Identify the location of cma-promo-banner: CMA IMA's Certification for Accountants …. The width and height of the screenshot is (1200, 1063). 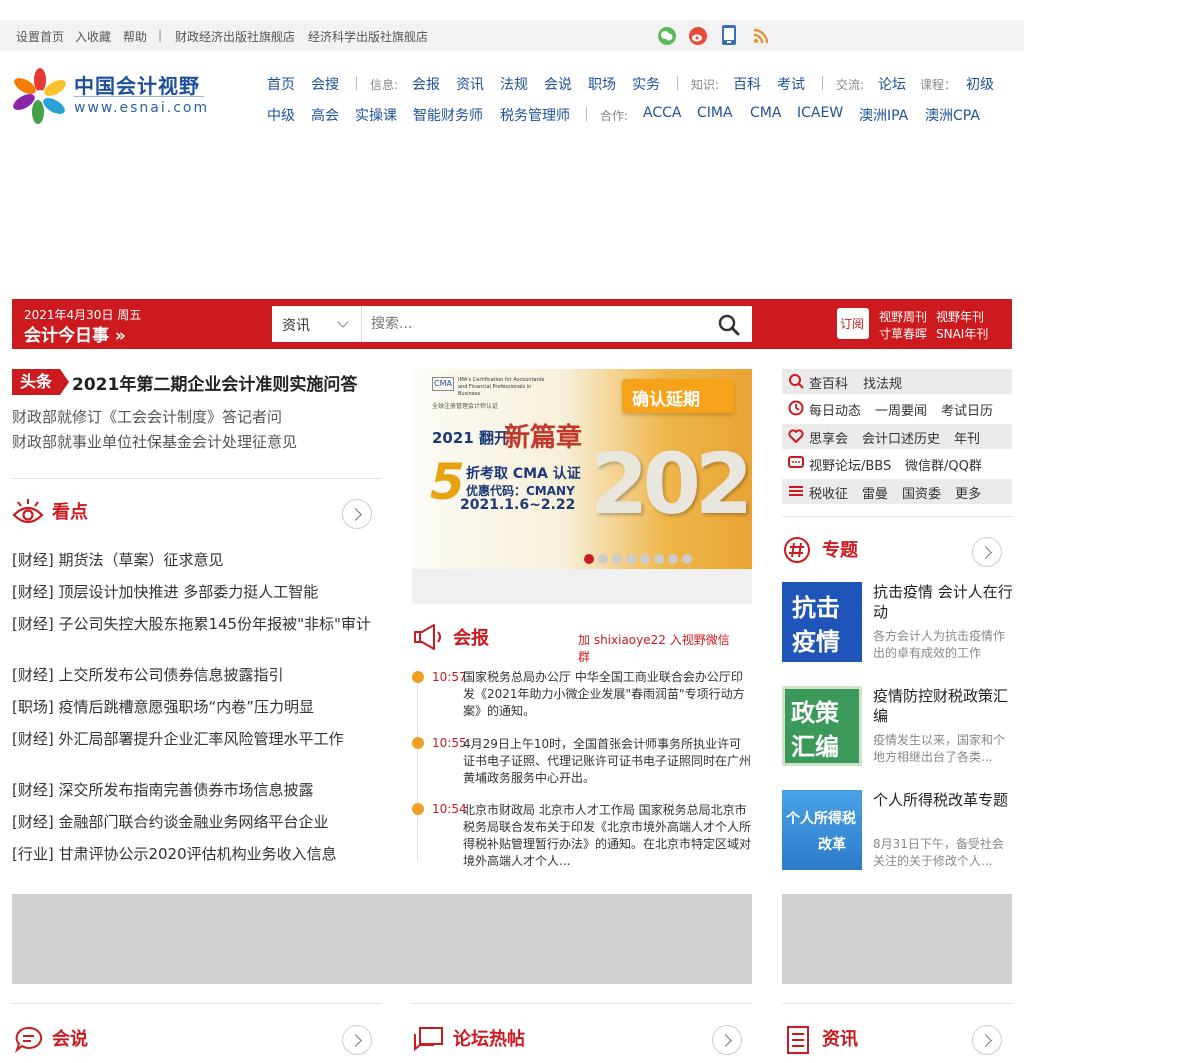
(582, 469).